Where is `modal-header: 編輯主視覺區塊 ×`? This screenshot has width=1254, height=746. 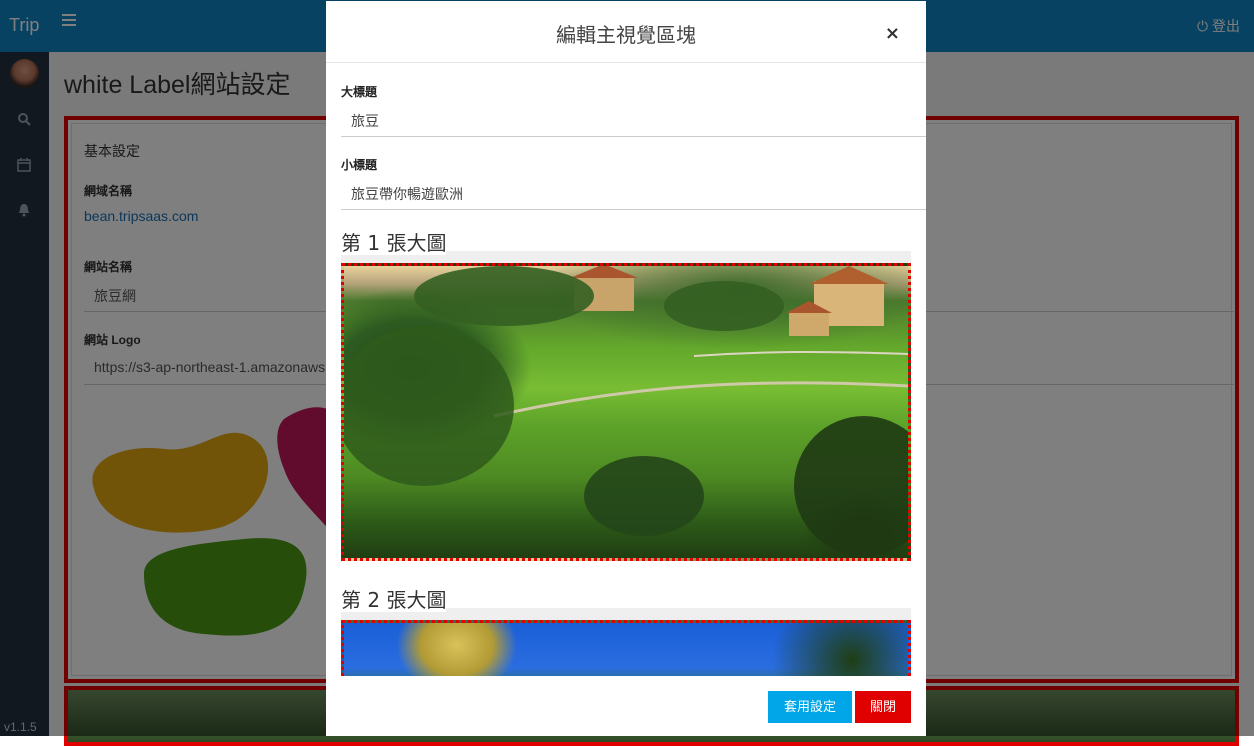
modal-header: 編輯主視覺區塊 × is located at coordinates (626, 32).